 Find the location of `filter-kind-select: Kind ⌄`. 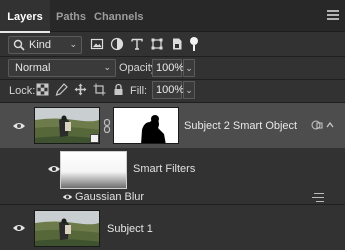

filter-kind-select: Kind ⌄ is located at coordinates (45, 45).